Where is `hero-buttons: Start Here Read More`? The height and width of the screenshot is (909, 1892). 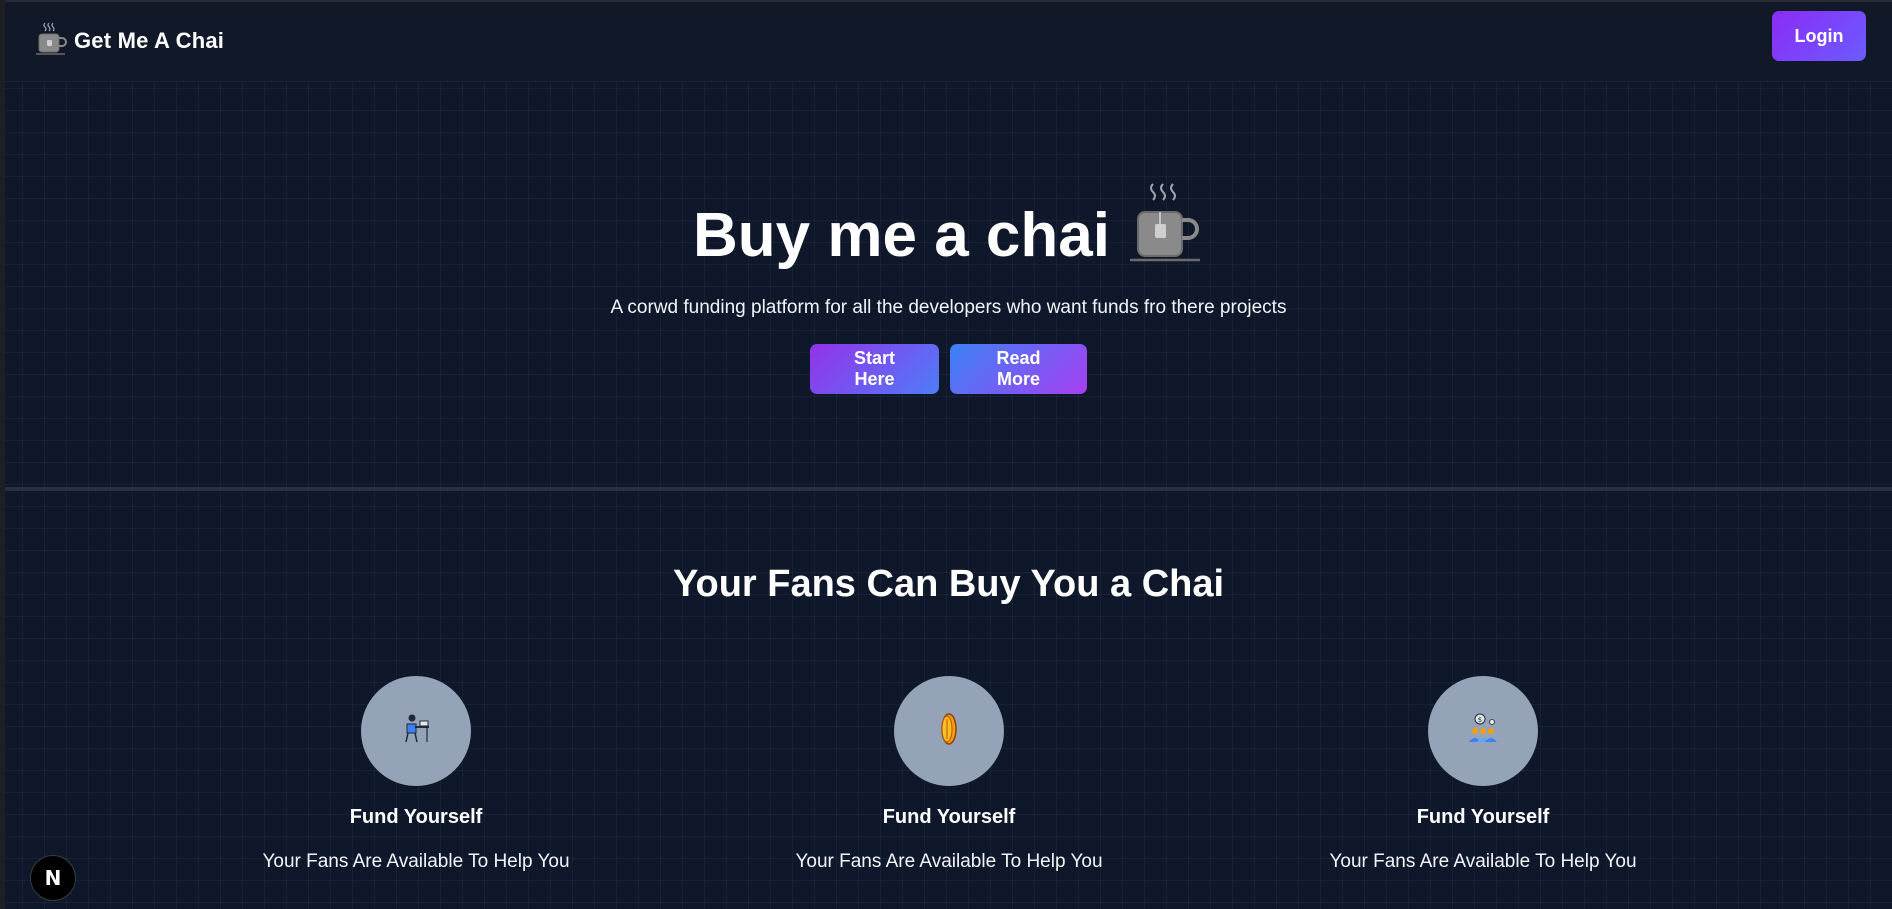
hero-buttons: Start Here Read More is located at coordinates (948, 369).